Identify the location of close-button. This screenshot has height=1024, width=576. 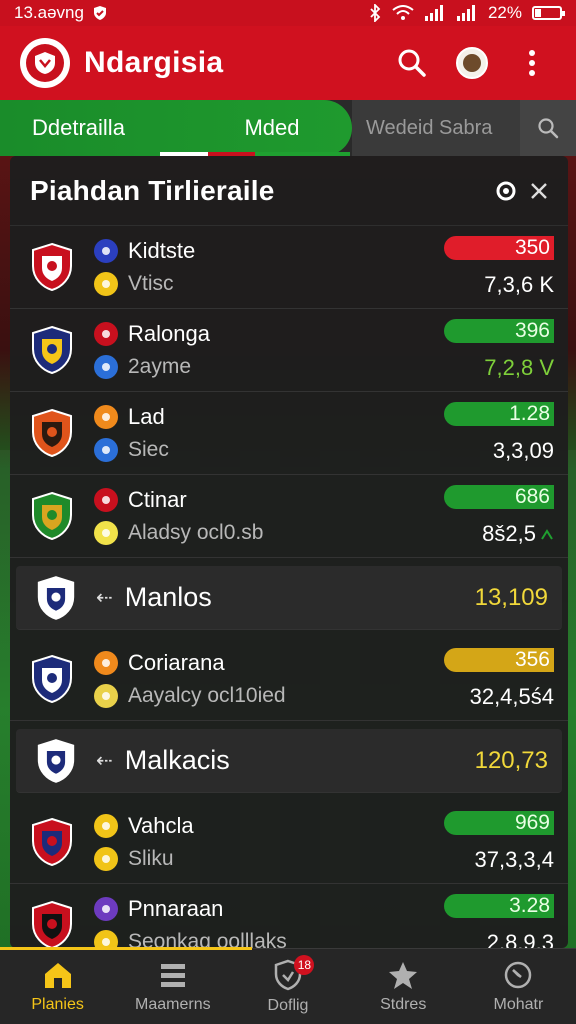
(539, 191).